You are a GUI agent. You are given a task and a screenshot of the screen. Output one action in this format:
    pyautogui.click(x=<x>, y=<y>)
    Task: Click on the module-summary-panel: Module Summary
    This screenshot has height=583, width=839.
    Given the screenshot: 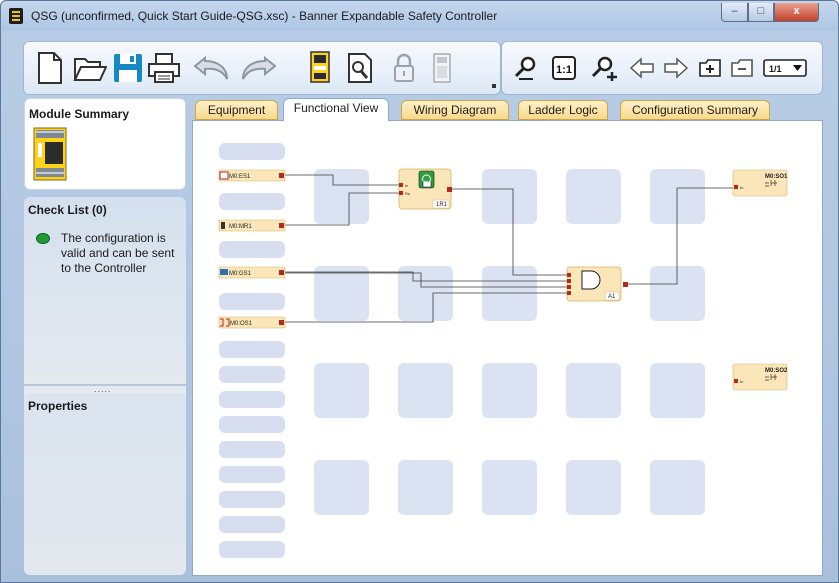 What is the action you would take?
    pyautogui.click(x=105, y=144)
    